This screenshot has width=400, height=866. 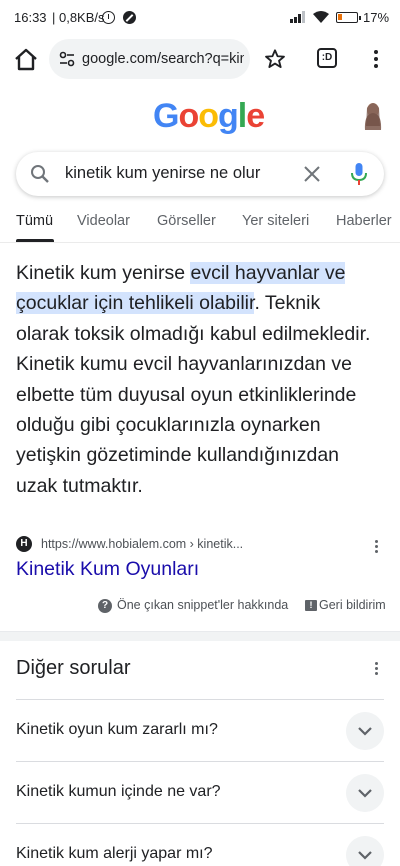 What do you see at coordinates (30, 17) in the screenshot?
I see `status-time: 16:33` at bounding box center [30, 17].